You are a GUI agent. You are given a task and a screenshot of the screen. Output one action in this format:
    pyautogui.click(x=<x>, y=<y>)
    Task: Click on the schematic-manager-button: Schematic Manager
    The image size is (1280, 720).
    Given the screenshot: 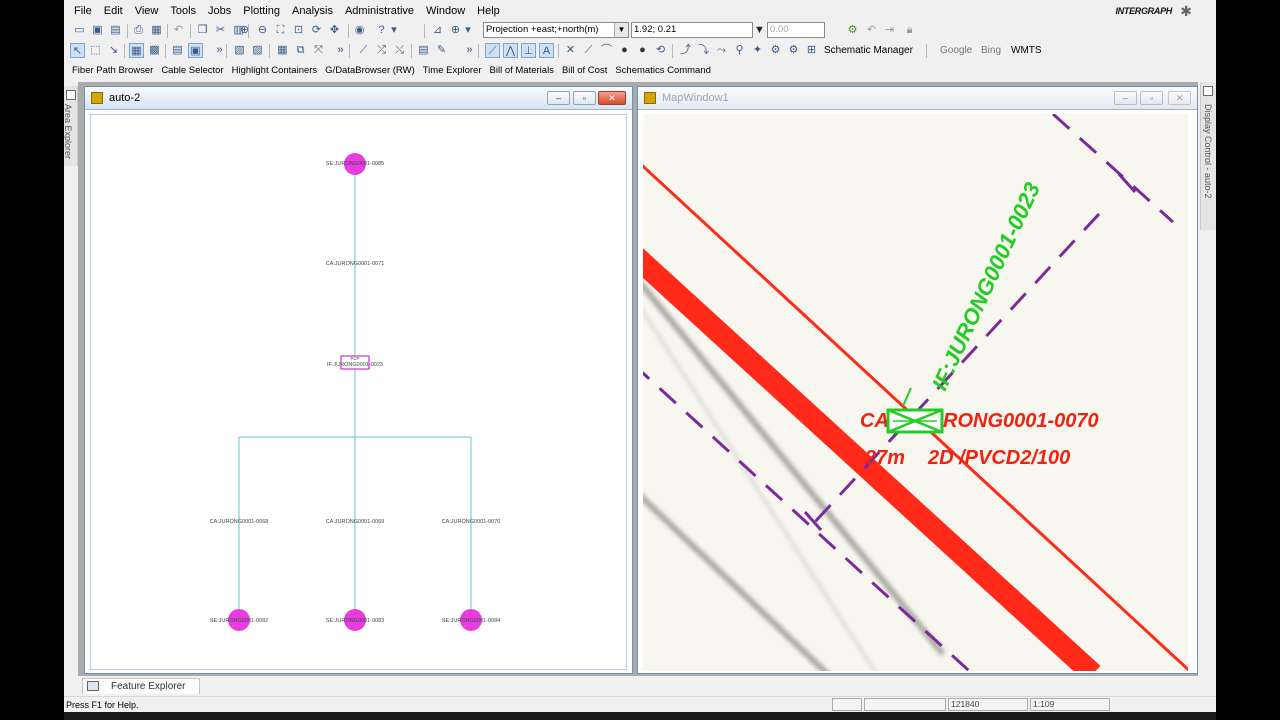 What is the action you would take?
    pyautogui.click(x=868, y=51)
    